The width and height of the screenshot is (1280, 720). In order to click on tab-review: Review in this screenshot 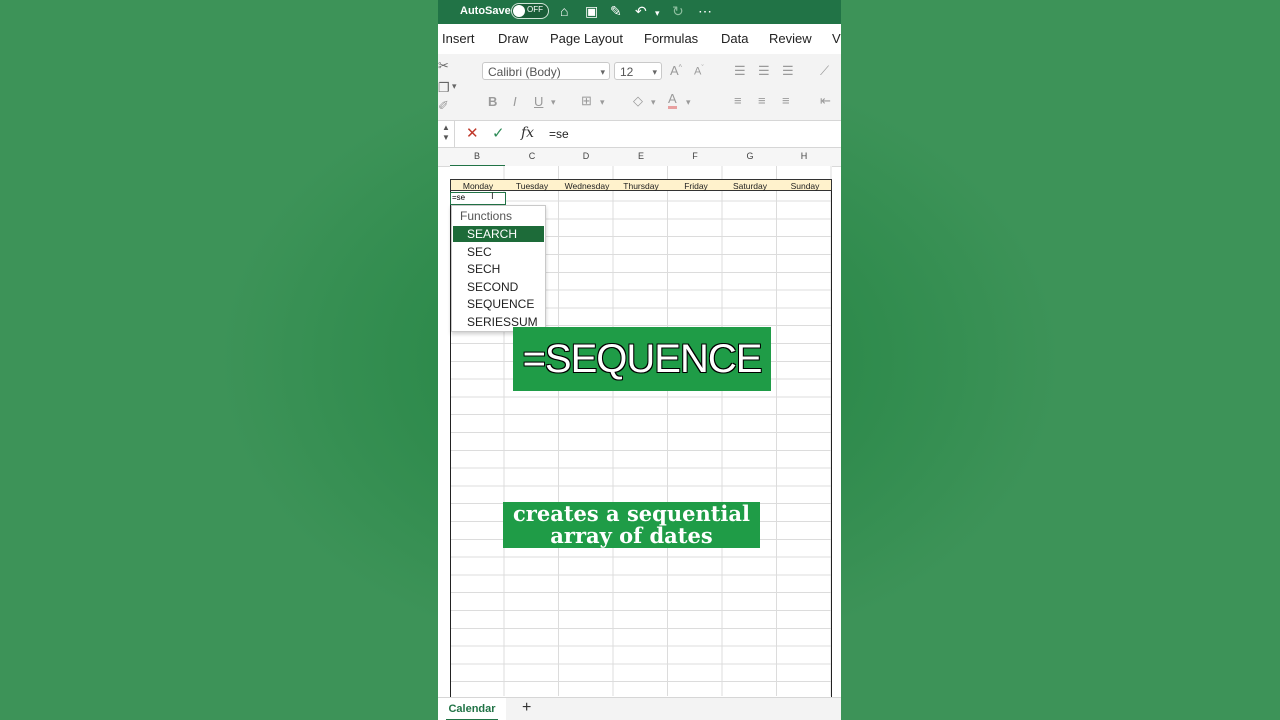, I will do `click(790, 38)`.